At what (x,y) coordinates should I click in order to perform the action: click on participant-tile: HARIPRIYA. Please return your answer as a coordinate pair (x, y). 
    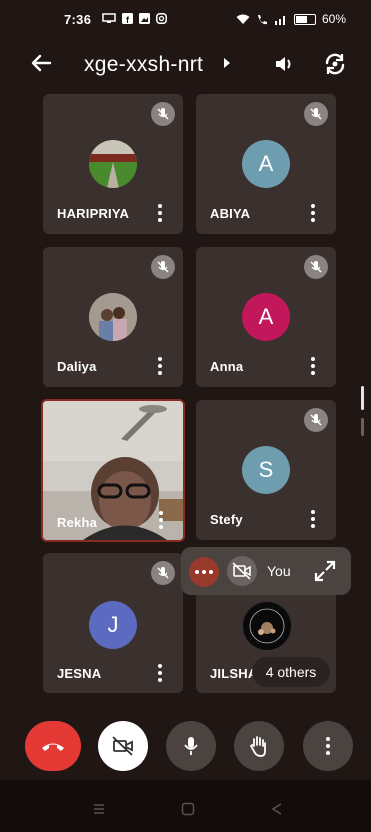
    Looking at the image, I should click on (113, 164).